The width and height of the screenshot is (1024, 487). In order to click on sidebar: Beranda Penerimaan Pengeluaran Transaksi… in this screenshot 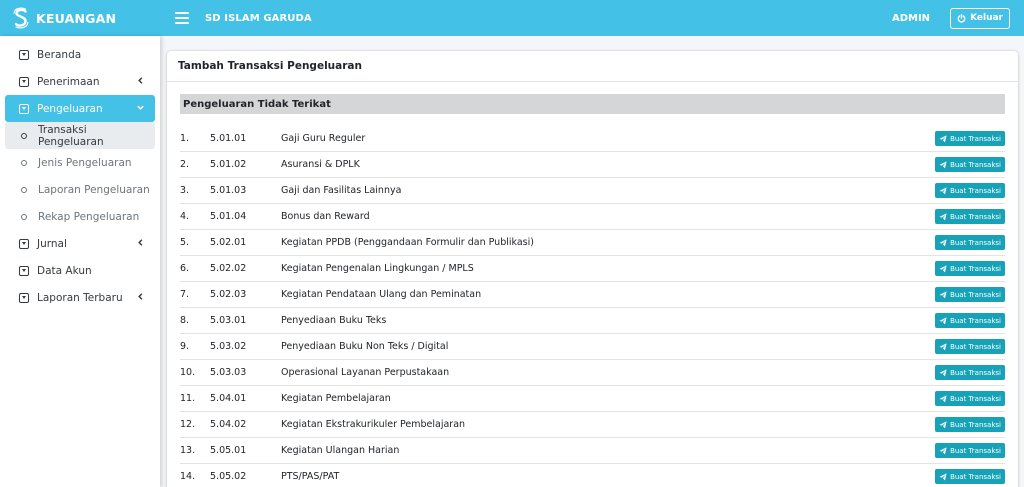, I will do `click(80, 261)`.